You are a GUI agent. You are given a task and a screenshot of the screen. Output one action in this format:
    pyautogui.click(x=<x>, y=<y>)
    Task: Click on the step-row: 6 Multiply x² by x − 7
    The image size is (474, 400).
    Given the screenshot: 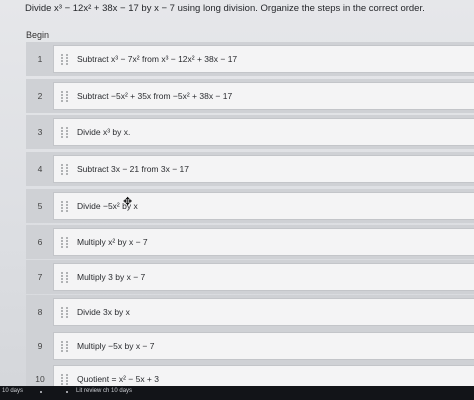 What is the action you would take?
    pyautogui.click(x=250, y=242)
    